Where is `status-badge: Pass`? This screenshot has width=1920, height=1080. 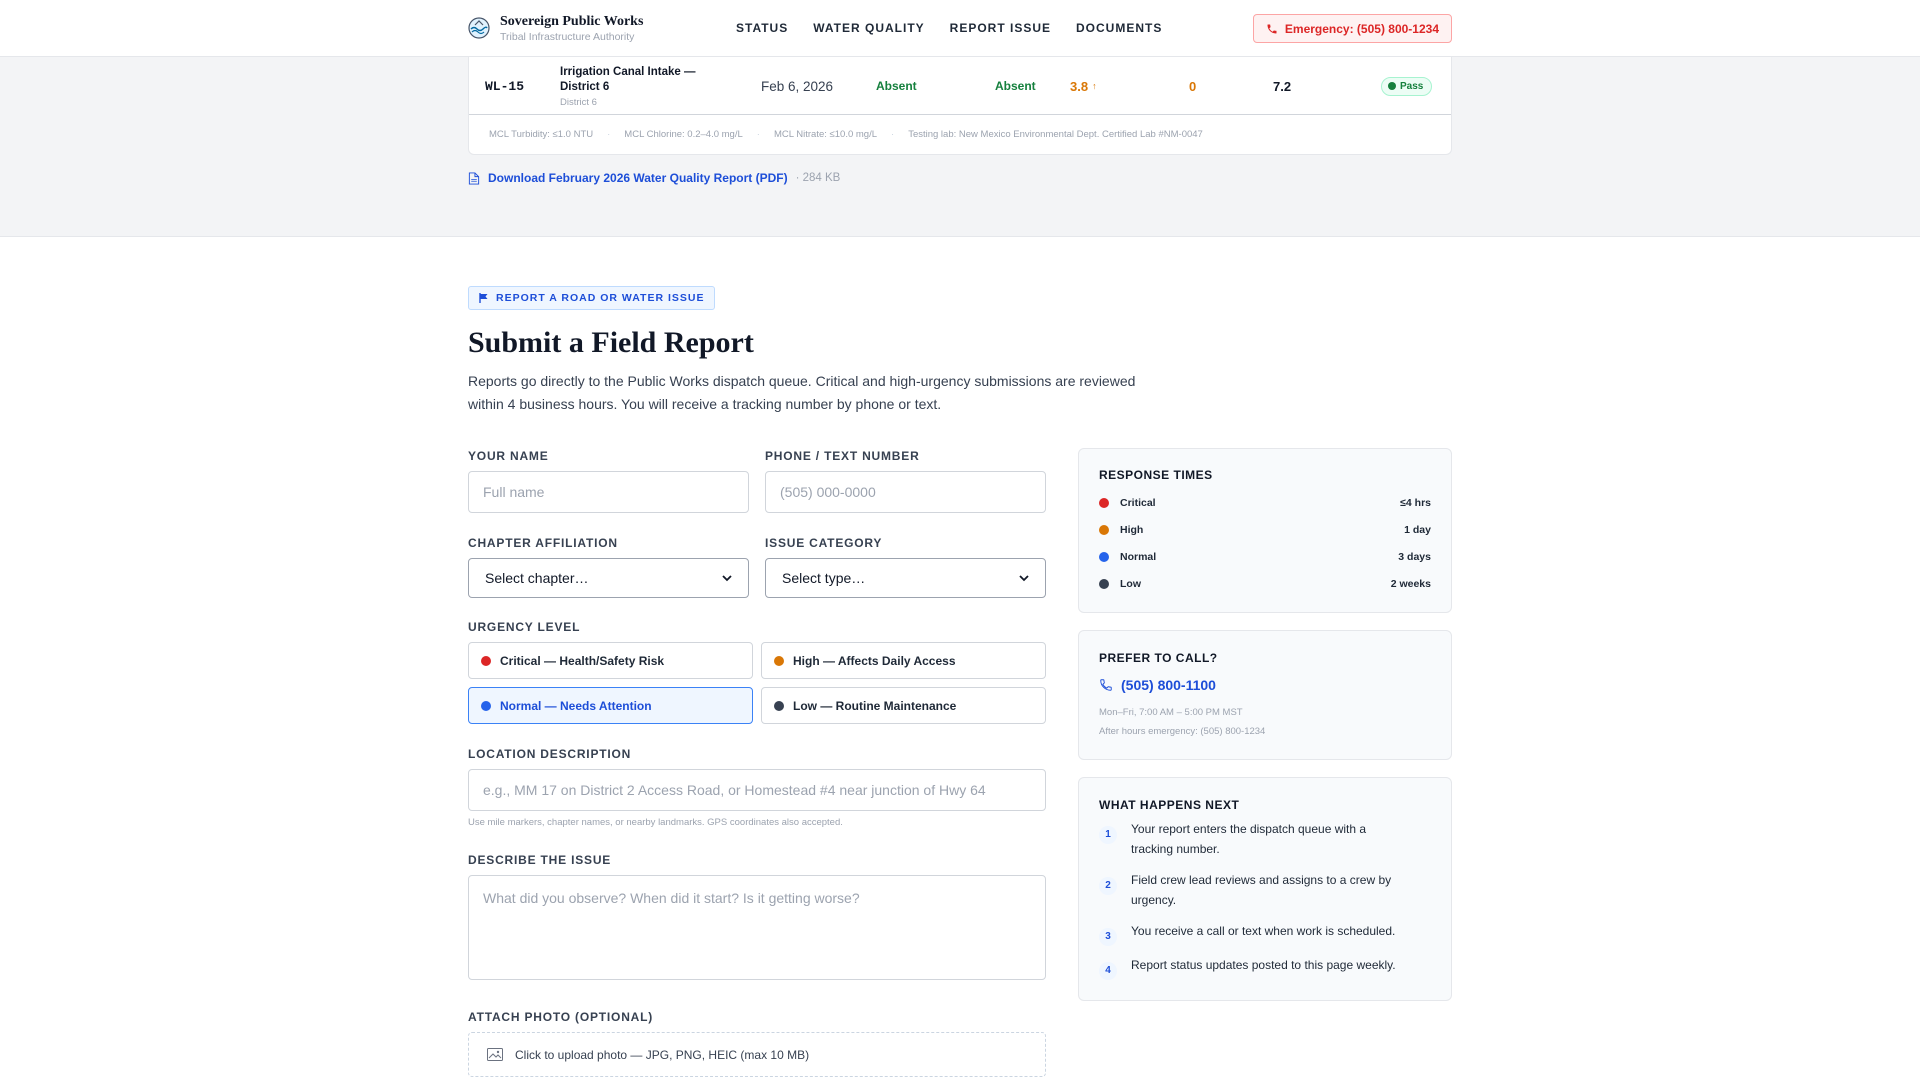
status-badge: Pass is located at coordinates (1407, 86).